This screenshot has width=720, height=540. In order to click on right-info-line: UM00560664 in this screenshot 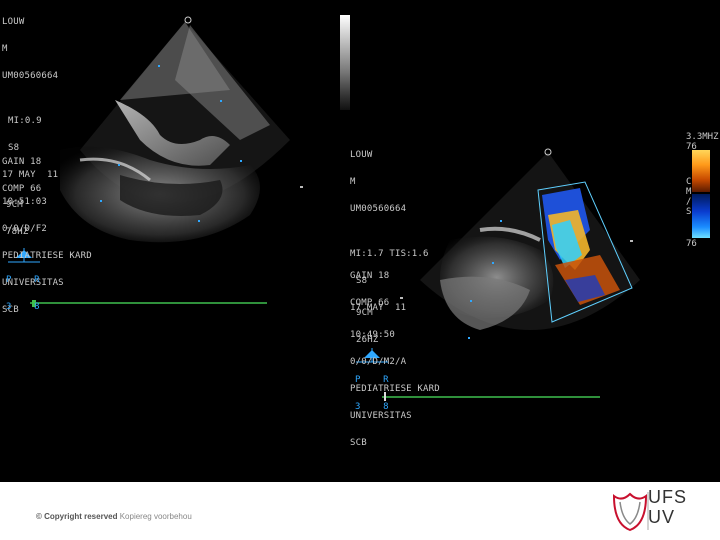, I will do `click(378, 209)`.